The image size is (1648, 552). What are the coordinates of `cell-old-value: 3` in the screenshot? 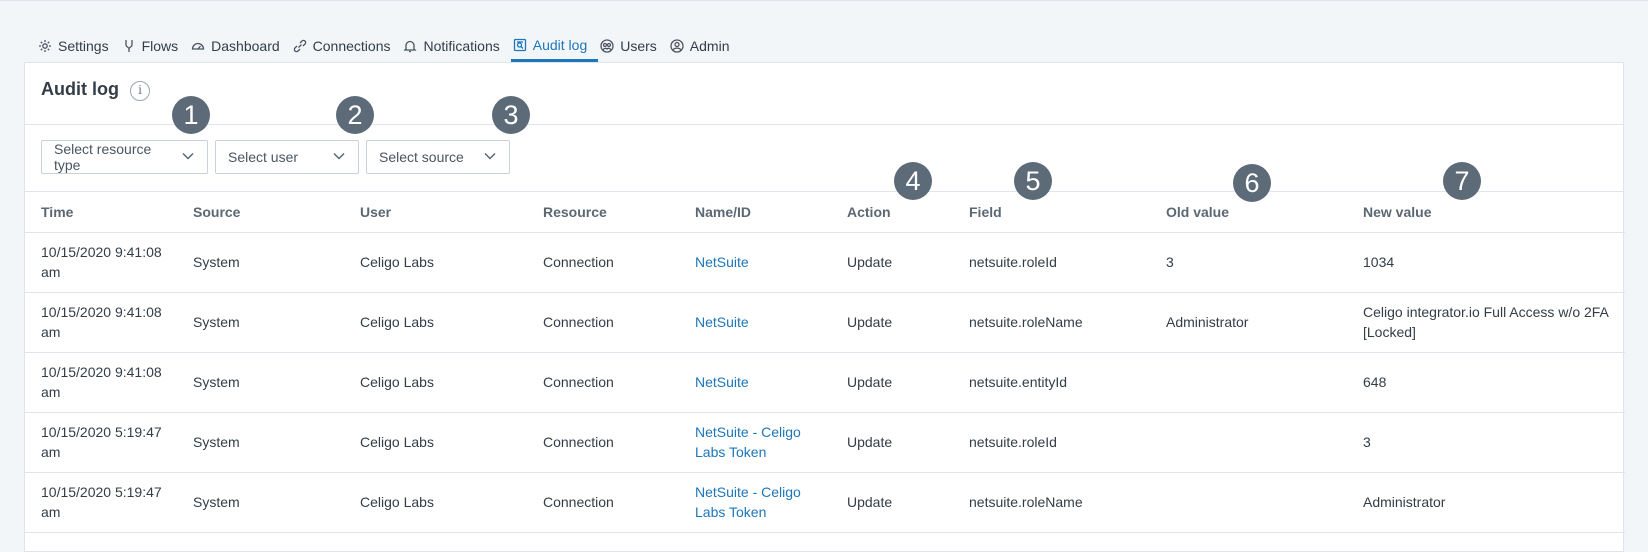 It's located at (1248, 262).